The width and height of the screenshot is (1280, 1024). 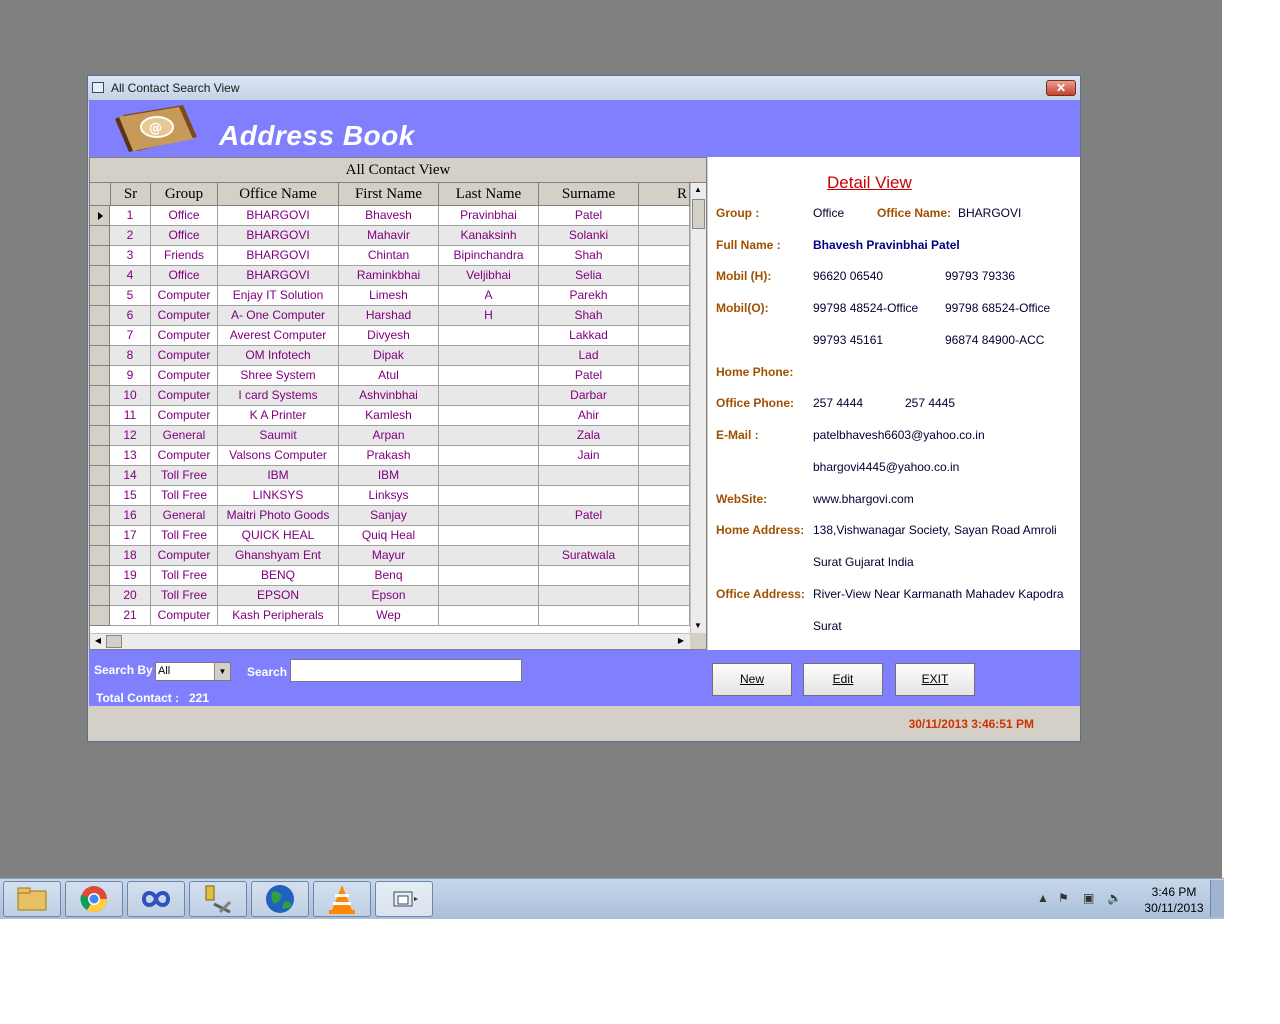 I want to click on cell-first-name: Divyesh, so click(x=389, y=336).